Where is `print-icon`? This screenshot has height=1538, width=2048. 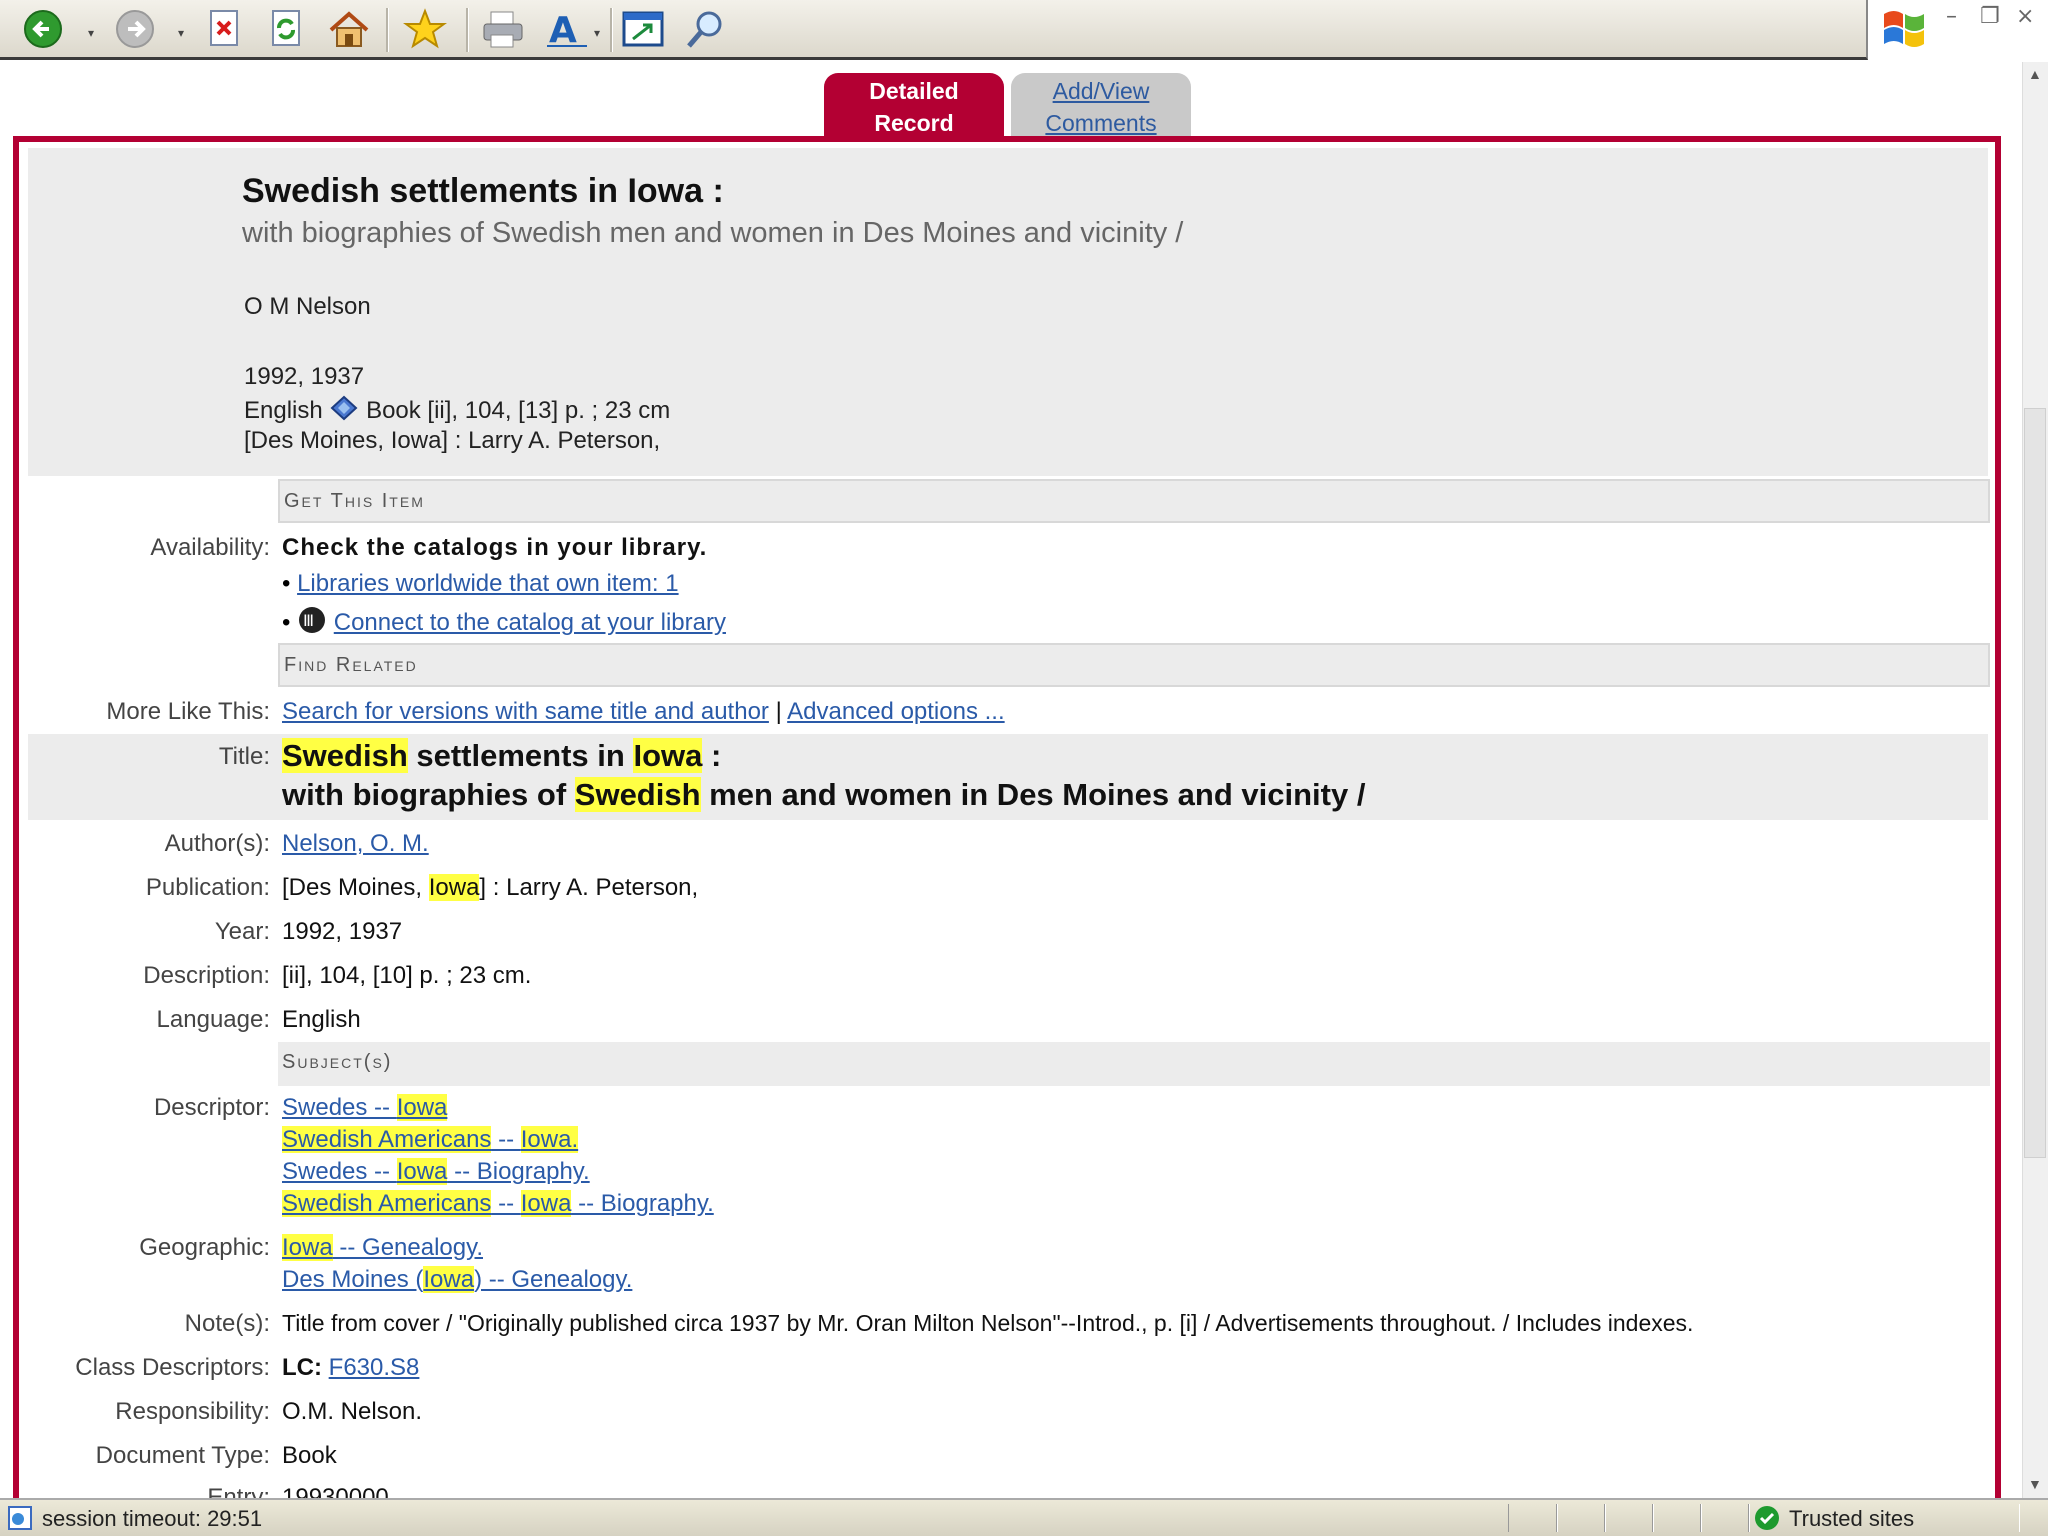 print-icon is located at coordinates (503, 29).